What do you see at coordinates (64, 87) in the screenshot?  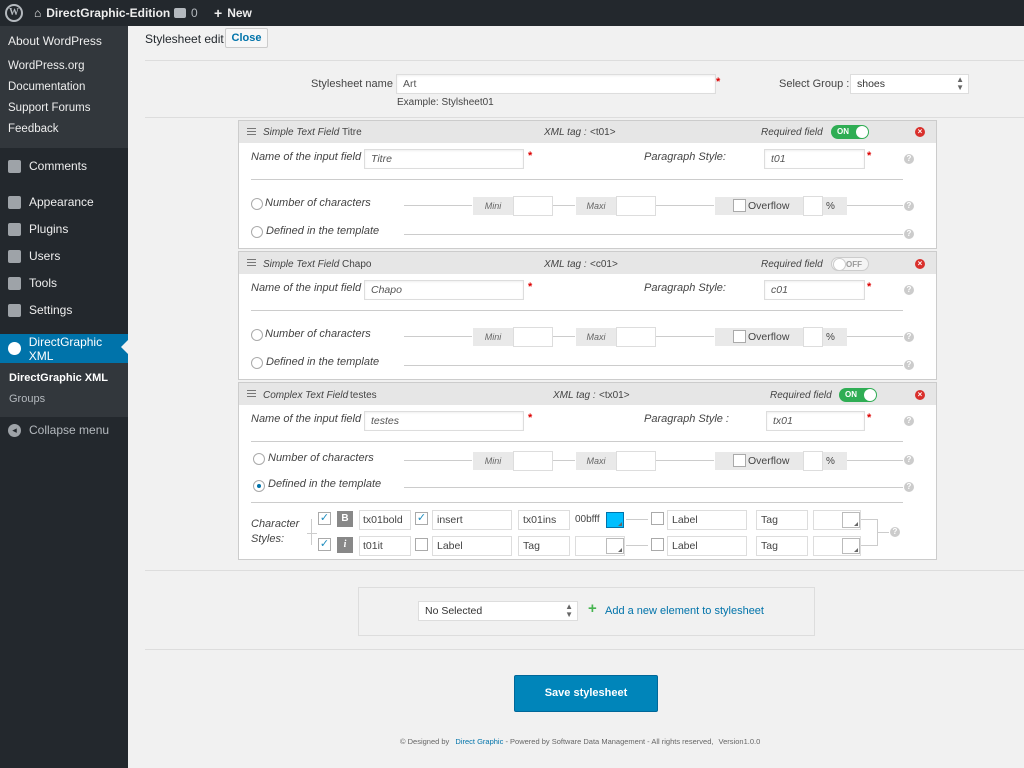 I see `sidebar-link-documentation: Documentation` at bounding box center [64, 87].